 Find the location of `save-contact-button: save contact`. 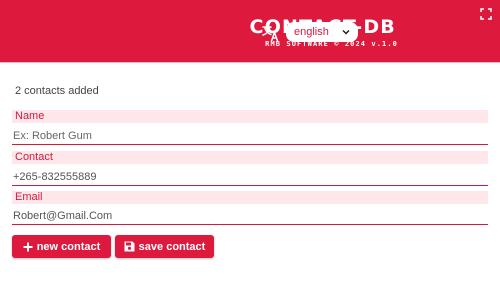

save-contact-button: save contact is located at coordinates (164, 246).